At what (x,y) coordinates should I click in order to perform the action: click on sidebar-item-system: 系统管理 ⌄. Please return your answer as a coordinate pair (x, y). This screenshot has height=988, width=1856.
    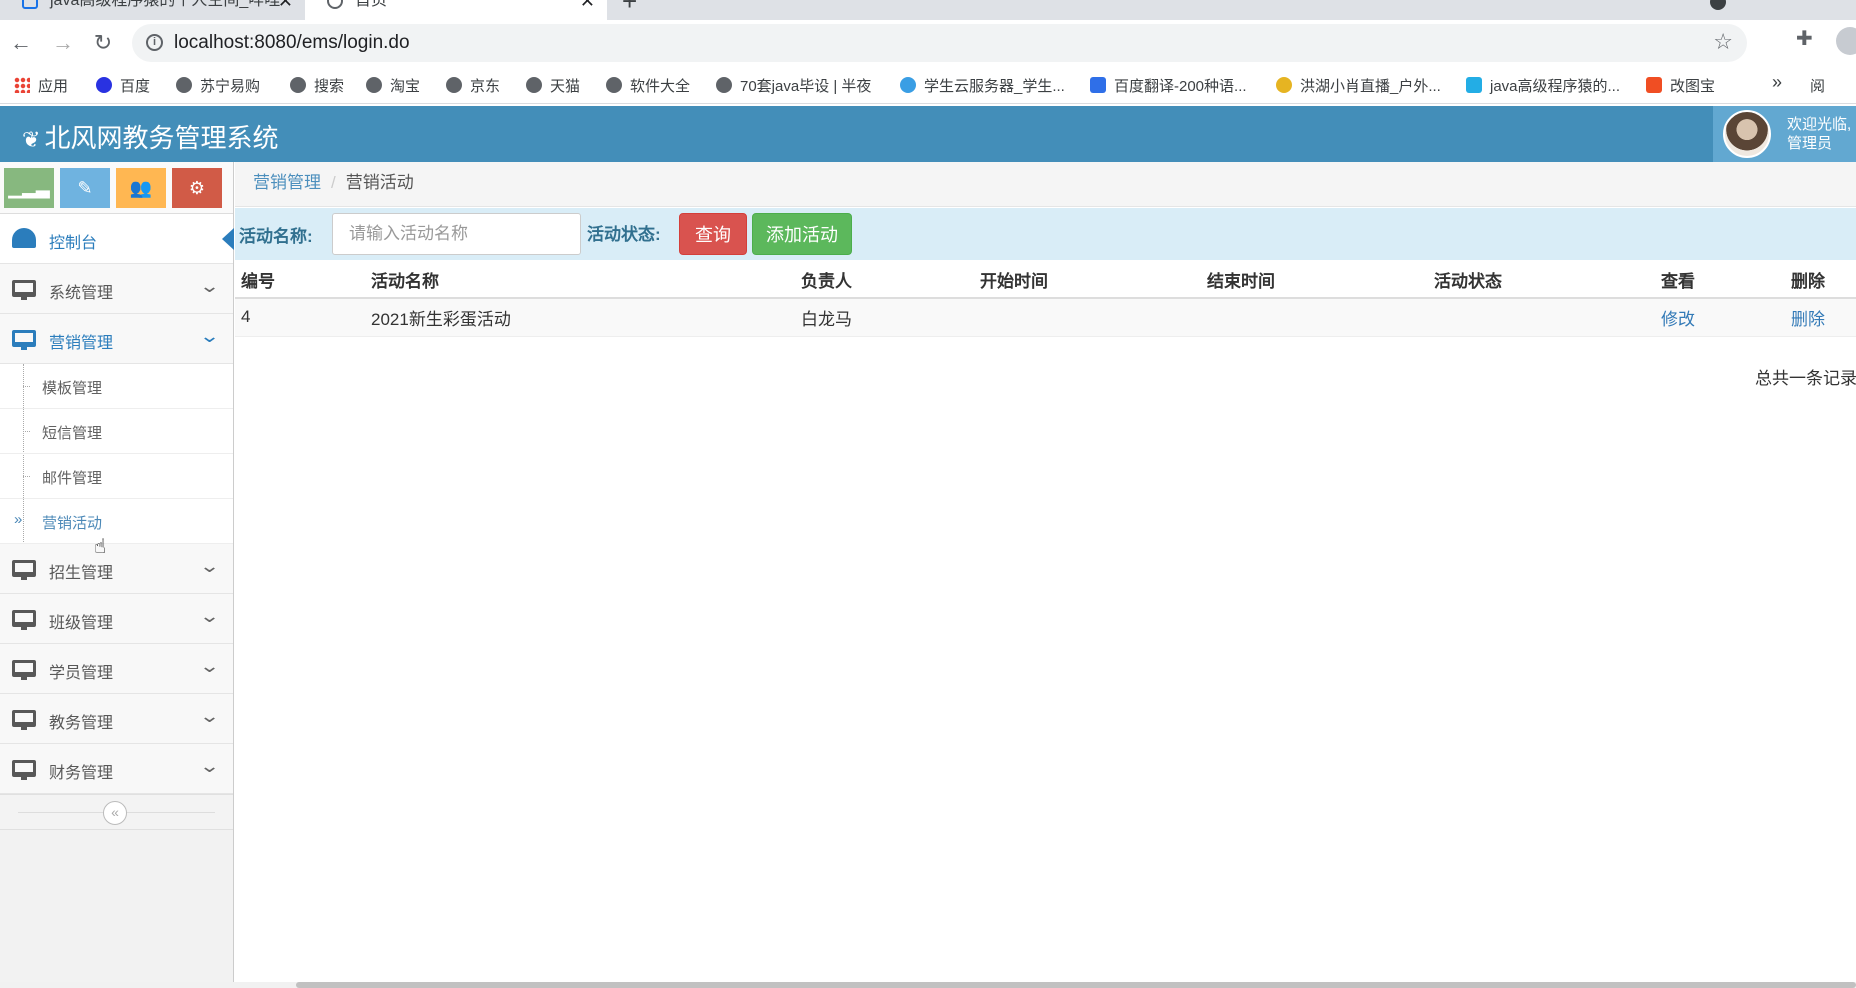
    Looking at the image, I should click on (116, 289).